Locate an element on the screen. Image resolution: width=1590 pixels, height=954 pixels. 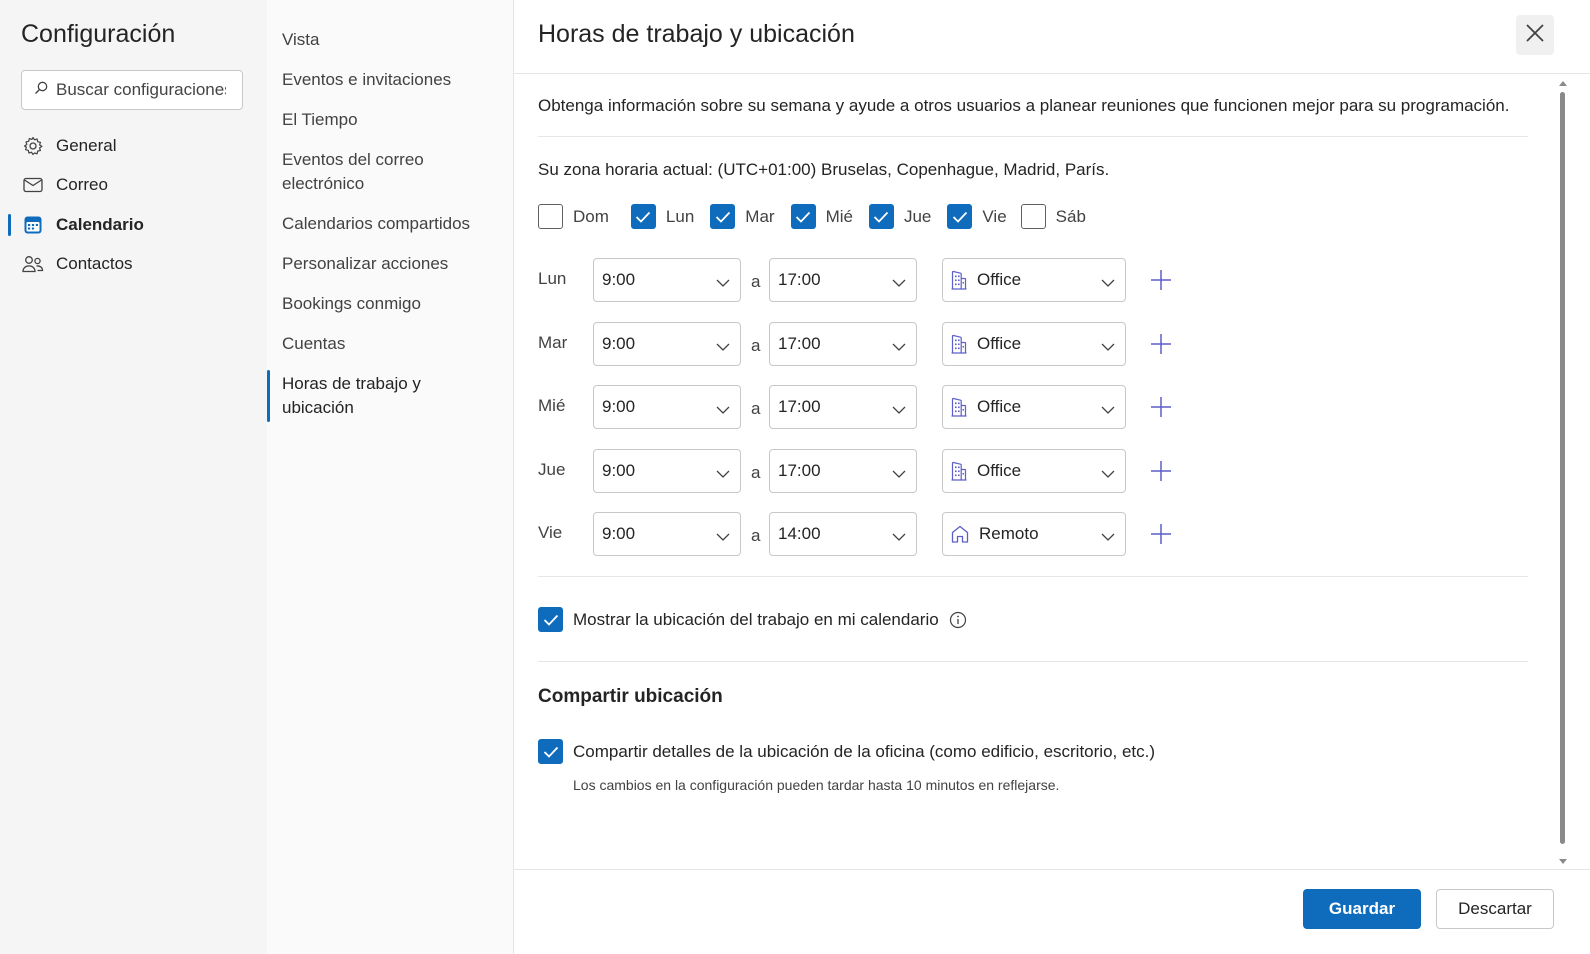
day-checkbox-option: Vie is located at coordinates (977, 216).